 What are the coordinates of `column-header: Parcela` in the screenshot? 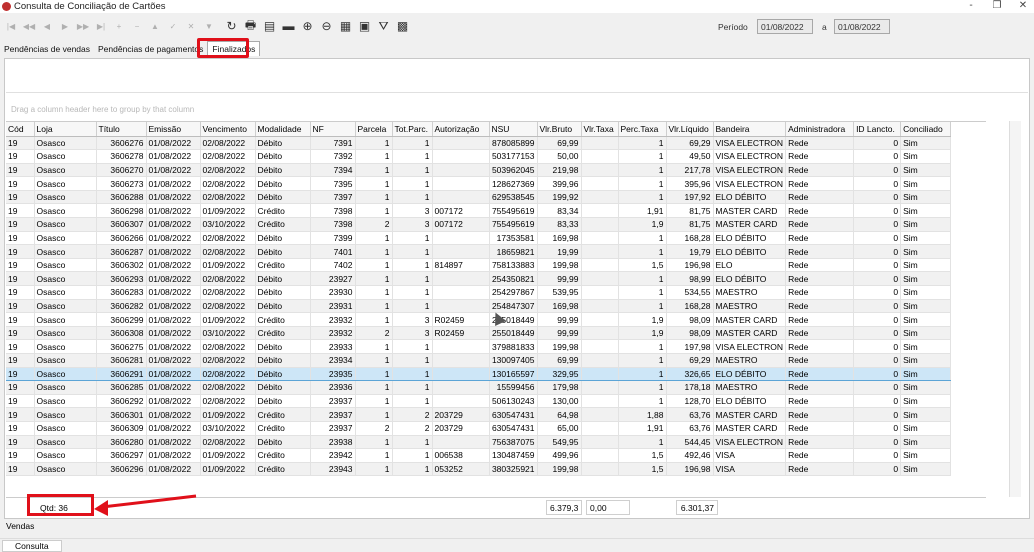 It's located at (374, 129).